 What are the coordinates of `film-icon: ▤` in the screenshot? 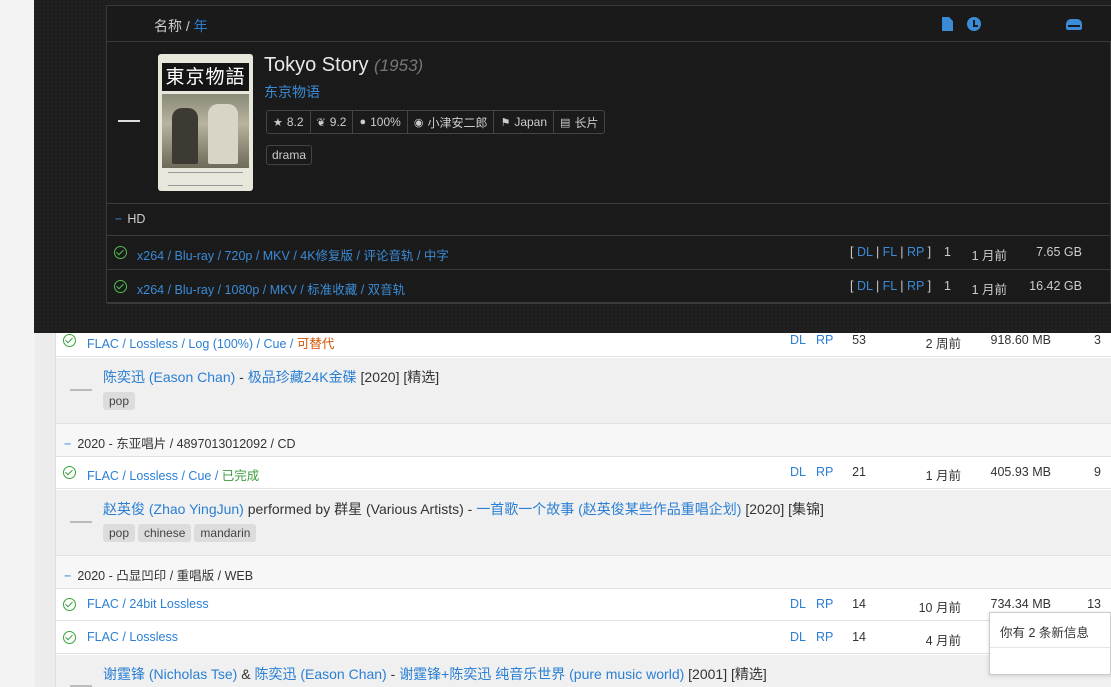 It's located at (565, 122).